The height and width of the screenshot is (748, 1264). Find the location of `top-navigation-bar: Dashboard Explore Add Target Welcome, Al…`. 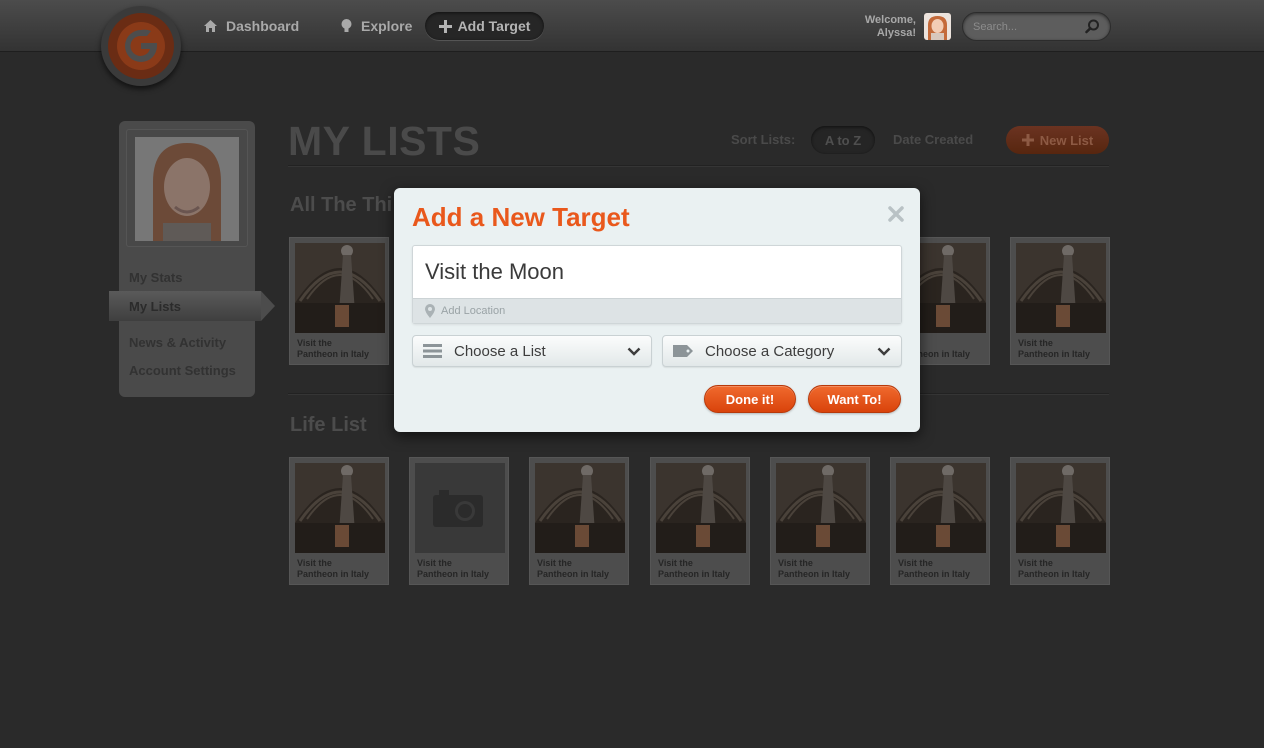

top-navigation-bar: Dashboard Explore Add Target Welcome, Al… is located at coordinates (632, 26).